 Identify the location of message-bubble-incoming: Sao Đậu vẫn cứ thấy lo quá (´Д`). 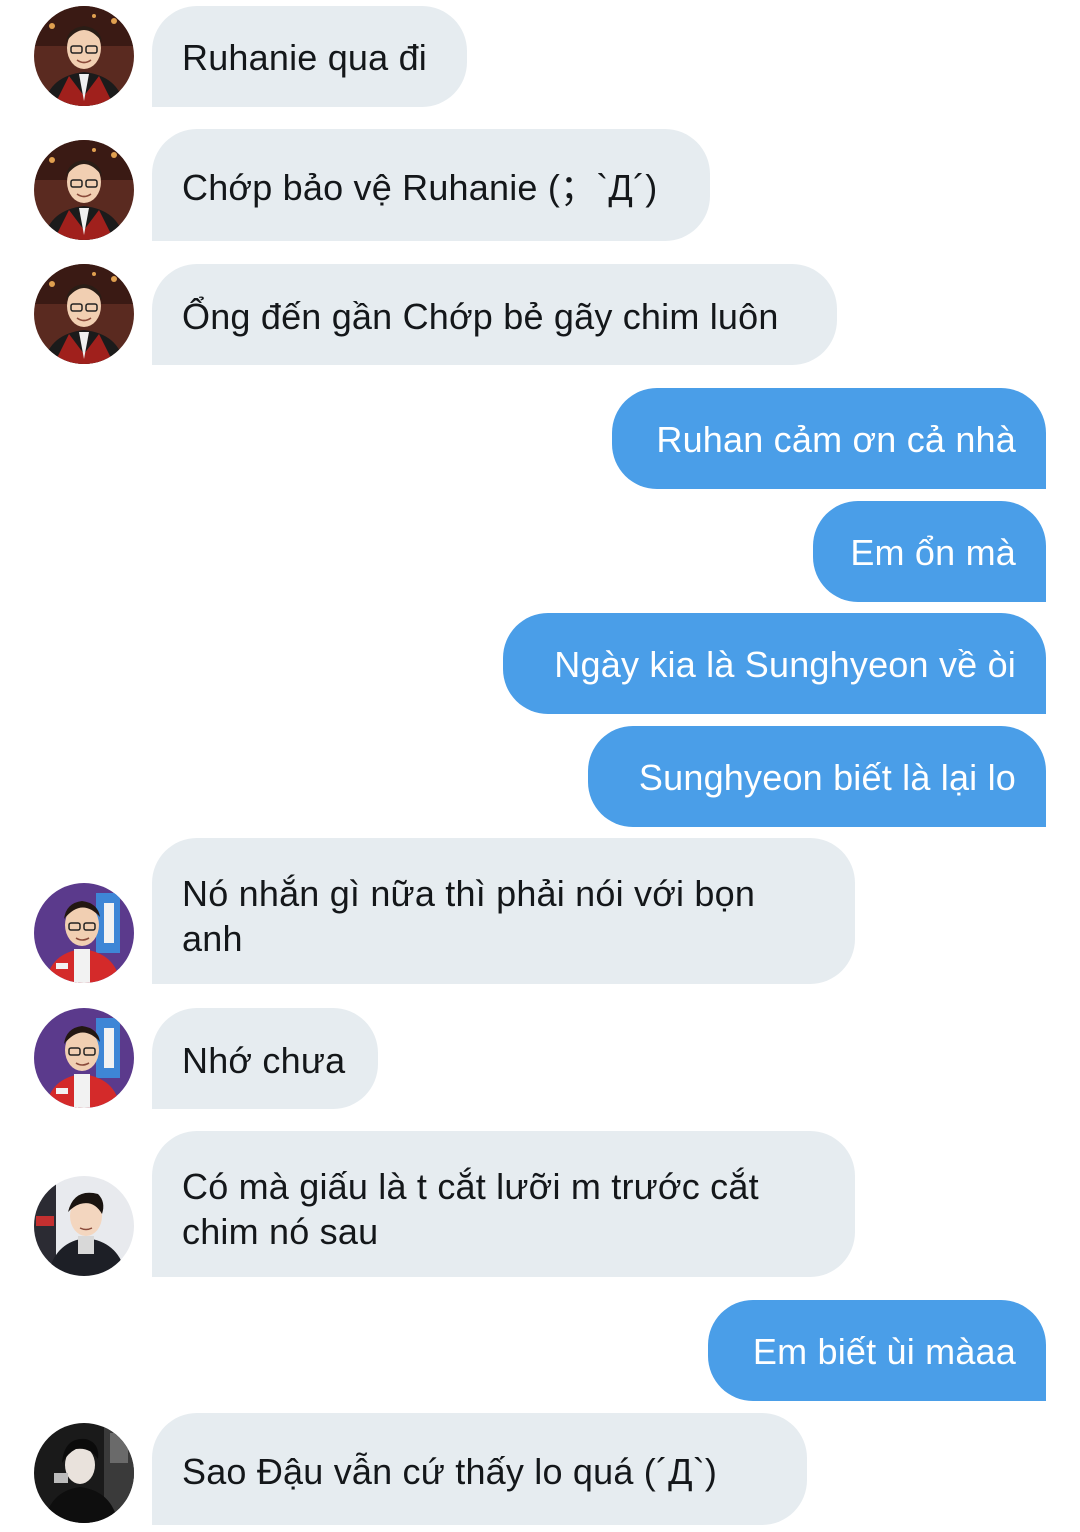
(479, 1469).